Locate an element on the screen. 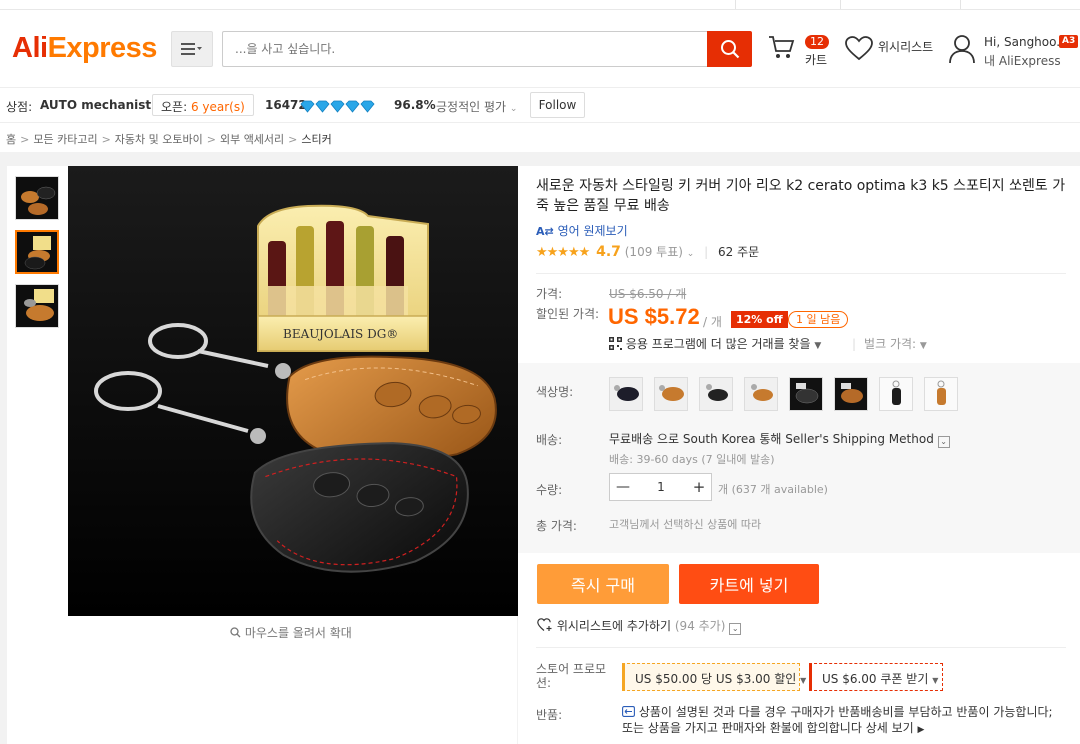 Image resolution: width=1080 pixels, height=744 pixels. hamburger-icon is located at coordinates (191, 49).